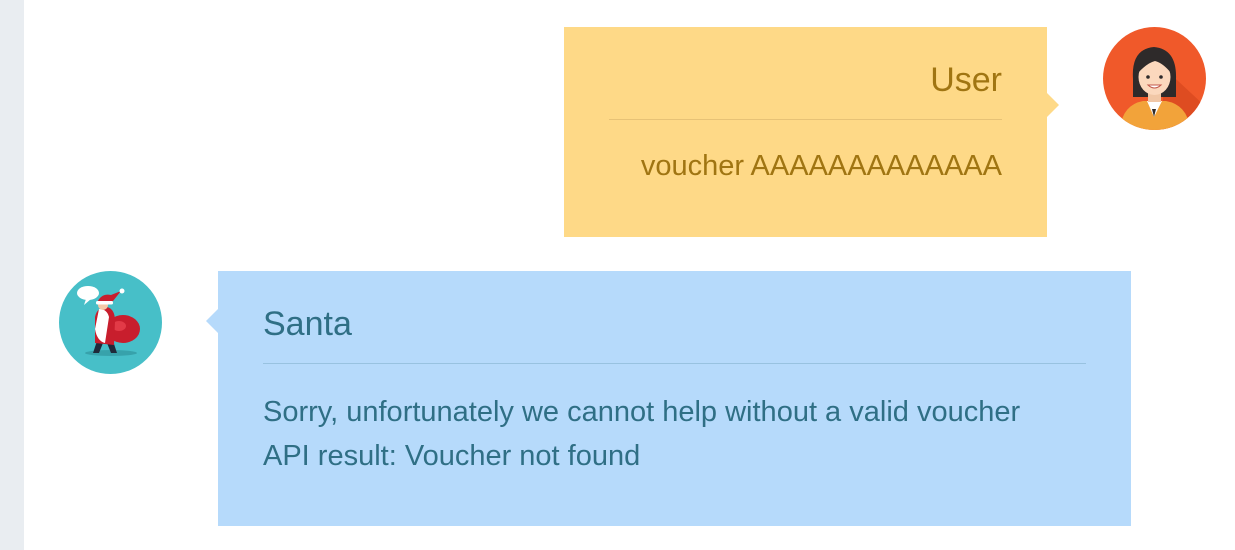 This screenshot has width=1235, height=550. Describe the element at coordinates (821, 166) in the screenshot. I see `user-message-text: voucher AAAAAAAAAAAAA` at that location.